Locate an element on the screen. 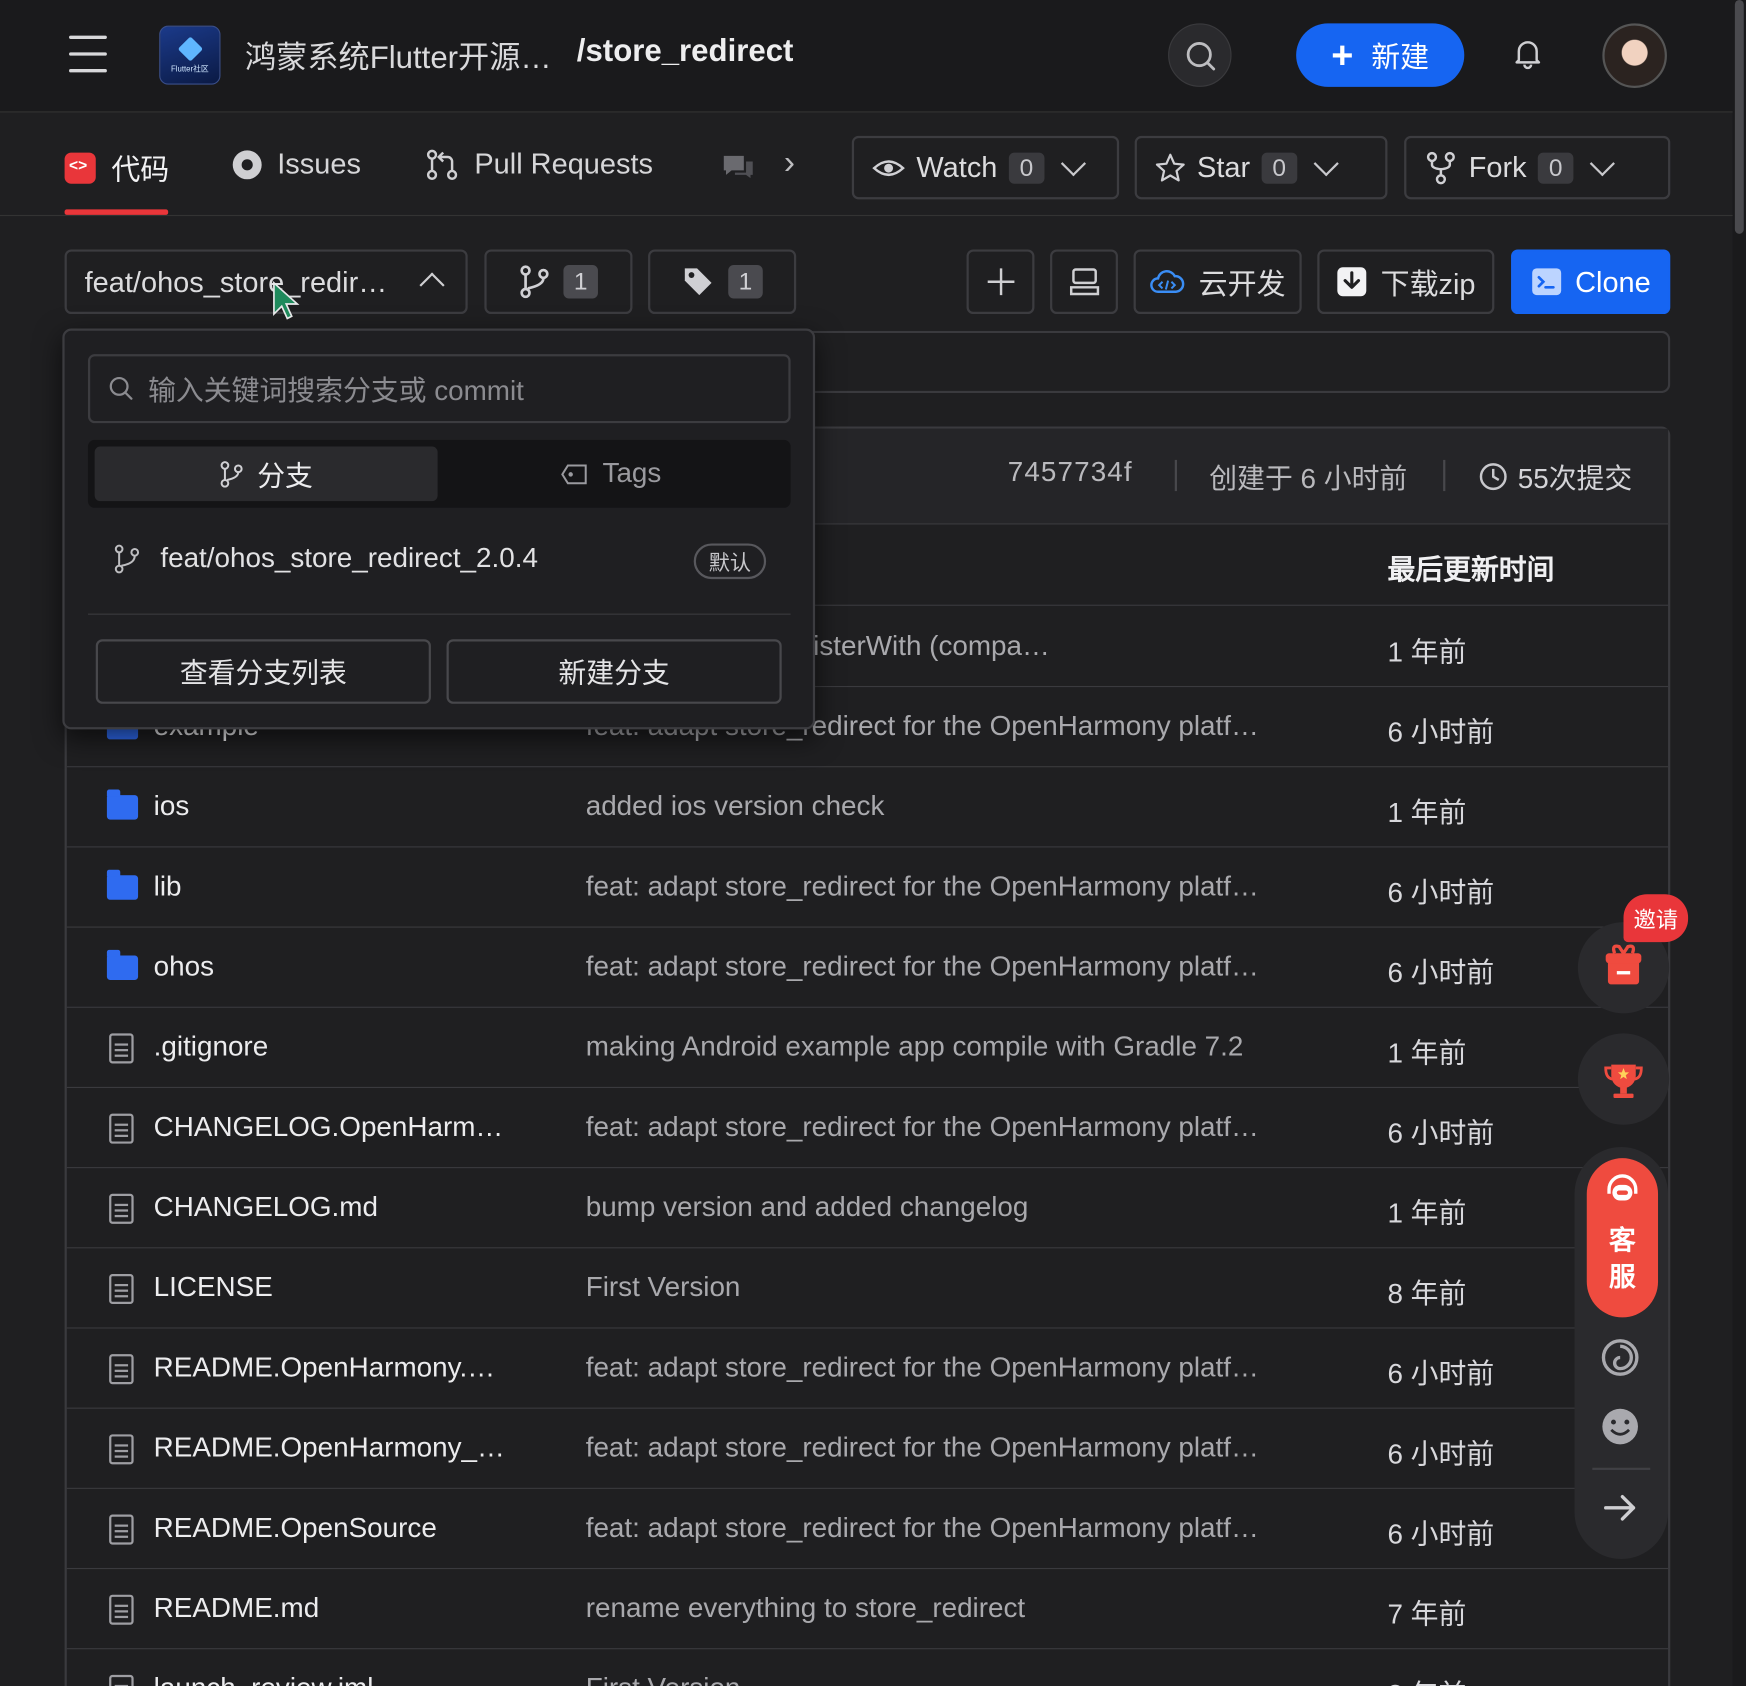  file-name-link: LICENSE is located at coordinates (213, 1288).